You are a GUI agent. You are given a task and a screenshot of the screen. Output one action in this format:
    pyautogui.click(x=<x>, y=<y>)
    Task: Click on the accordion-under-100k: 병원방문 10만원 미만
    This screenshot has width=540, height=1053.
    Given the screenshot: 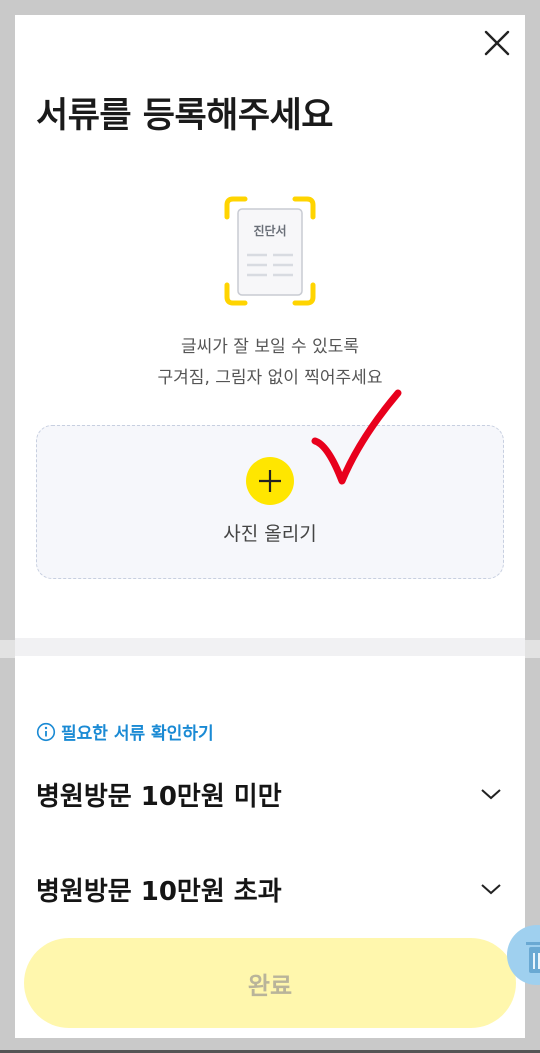 What is the action you would take?
    pyautogui.click(x=269, y=794)
    